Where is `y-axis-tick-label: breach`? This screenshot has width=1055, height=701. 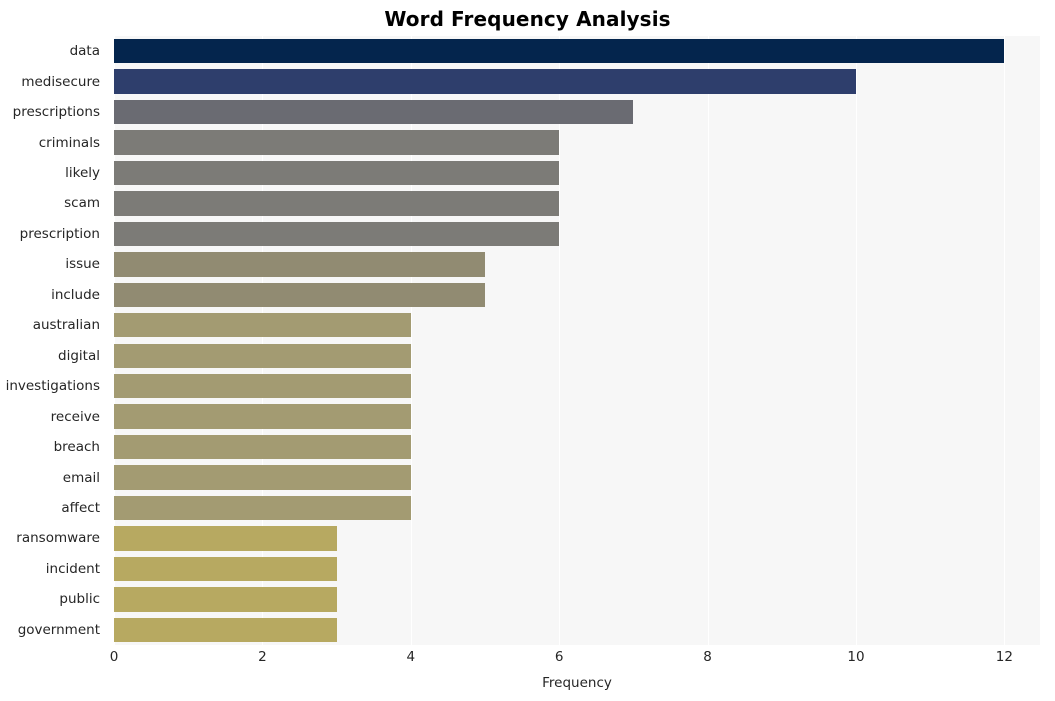 y-axis-tick-label: breach is located at coordinates (76, 447).